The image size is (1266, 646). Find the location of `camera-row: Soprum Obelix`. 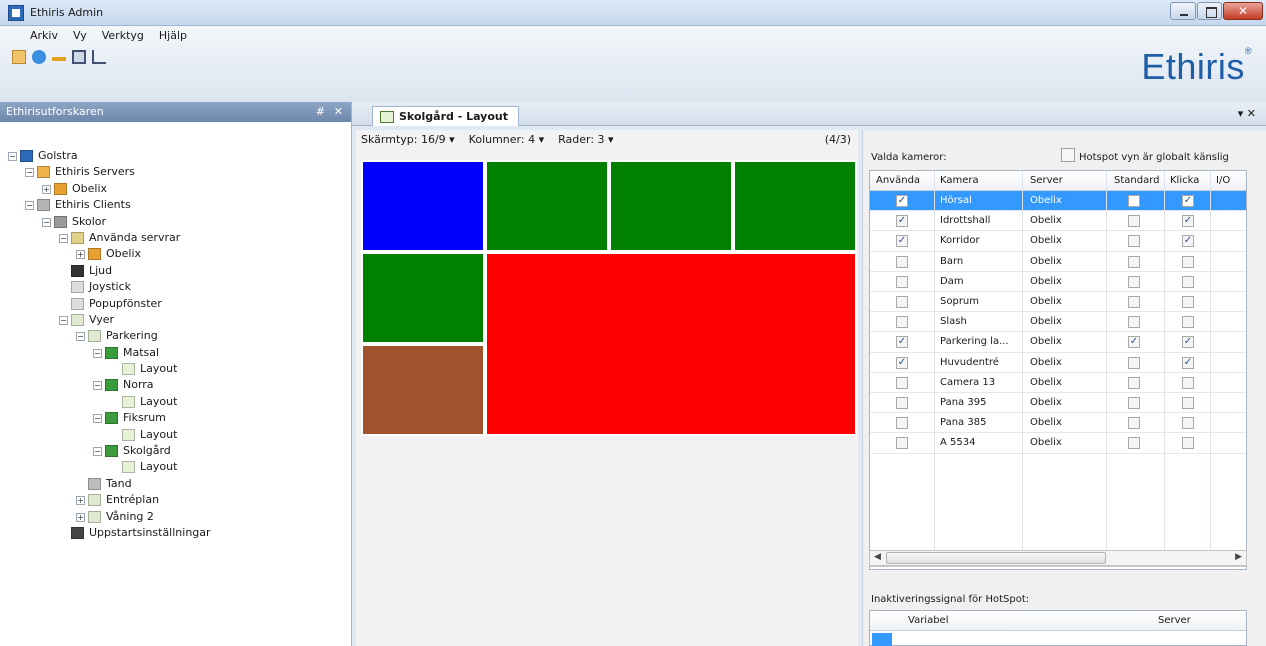

camera-row: Soprum Obelix is located at coordinates (1058, 302).